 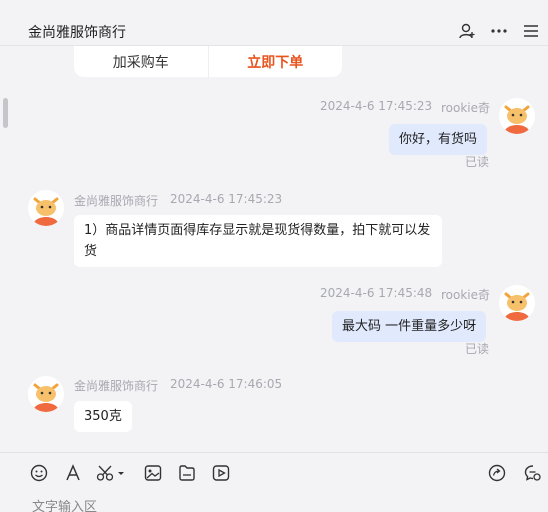 I want to click on add-contact-icon, so click(x=467, y=31).